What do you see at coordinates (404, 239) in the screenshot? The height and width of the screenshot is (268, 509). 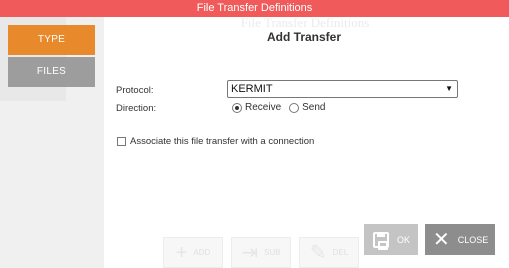 I see `ok-button-label: OK` at bounding box center [404, 239].